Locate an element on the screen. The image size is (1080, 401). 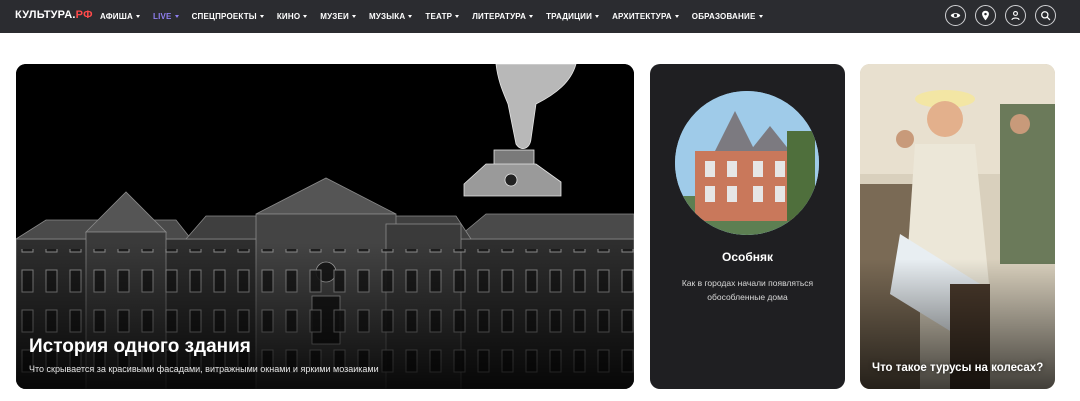
nav-label: МУЗЫКА is located at coordinates (387, 16).